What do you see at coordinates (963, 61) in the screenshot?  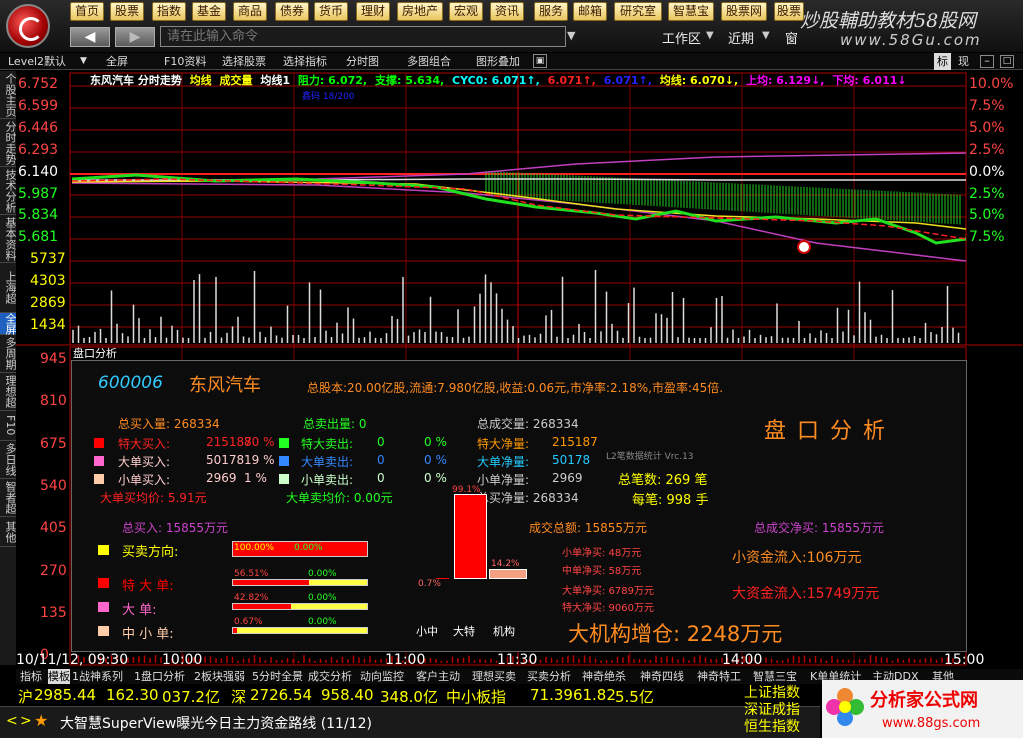 I see `current-button: 现` at bounding box center [963, 61].